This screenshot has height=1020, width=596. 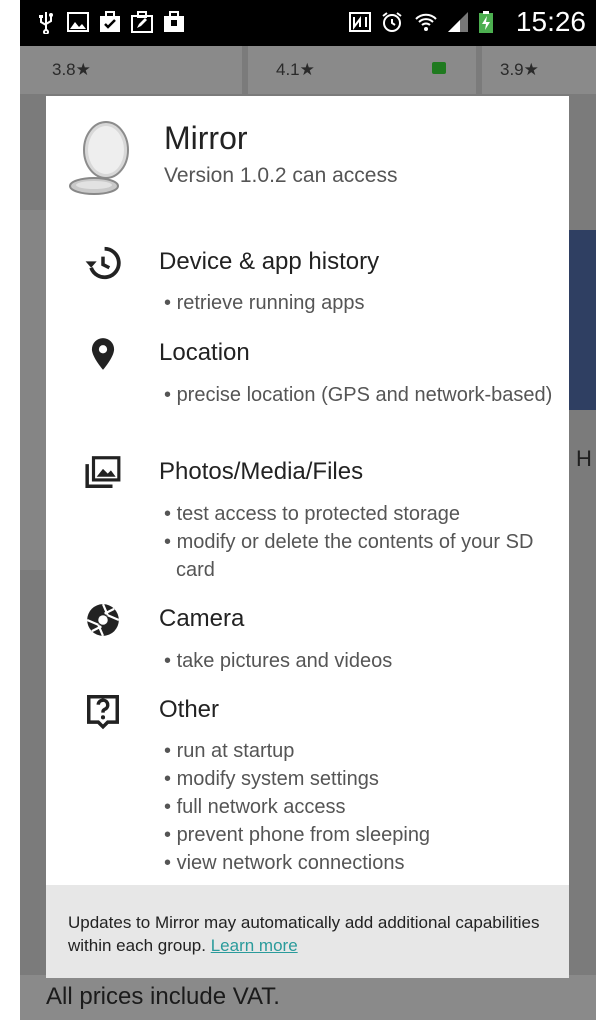 I want to click on question-box-icon, so click(x=103, y=712).